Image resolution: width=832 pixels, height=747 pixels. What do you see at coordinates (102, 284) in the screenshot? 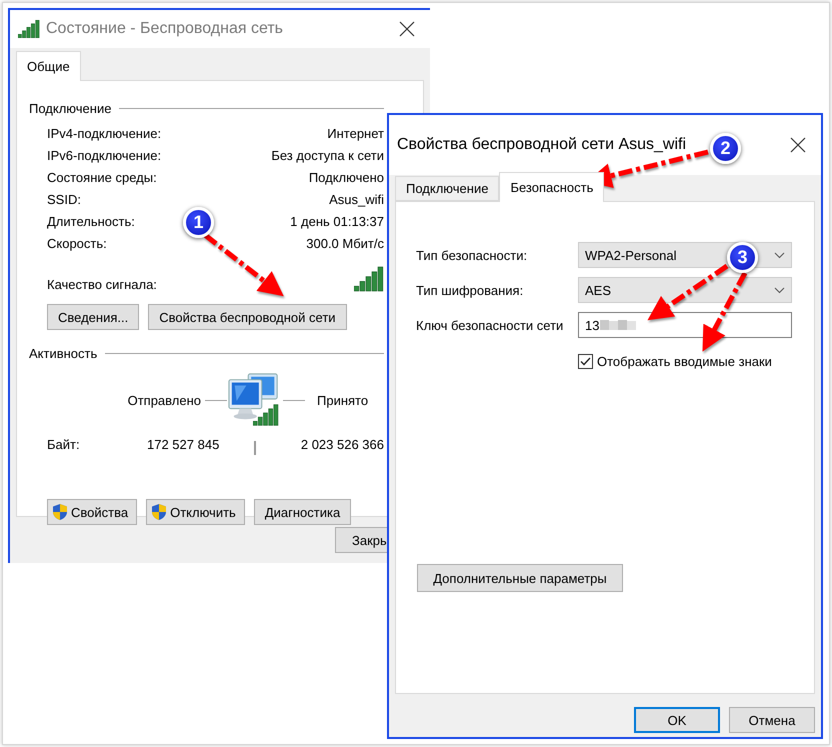
I see `info-label: Качество сигнала:` at bounding box center [102, 284].